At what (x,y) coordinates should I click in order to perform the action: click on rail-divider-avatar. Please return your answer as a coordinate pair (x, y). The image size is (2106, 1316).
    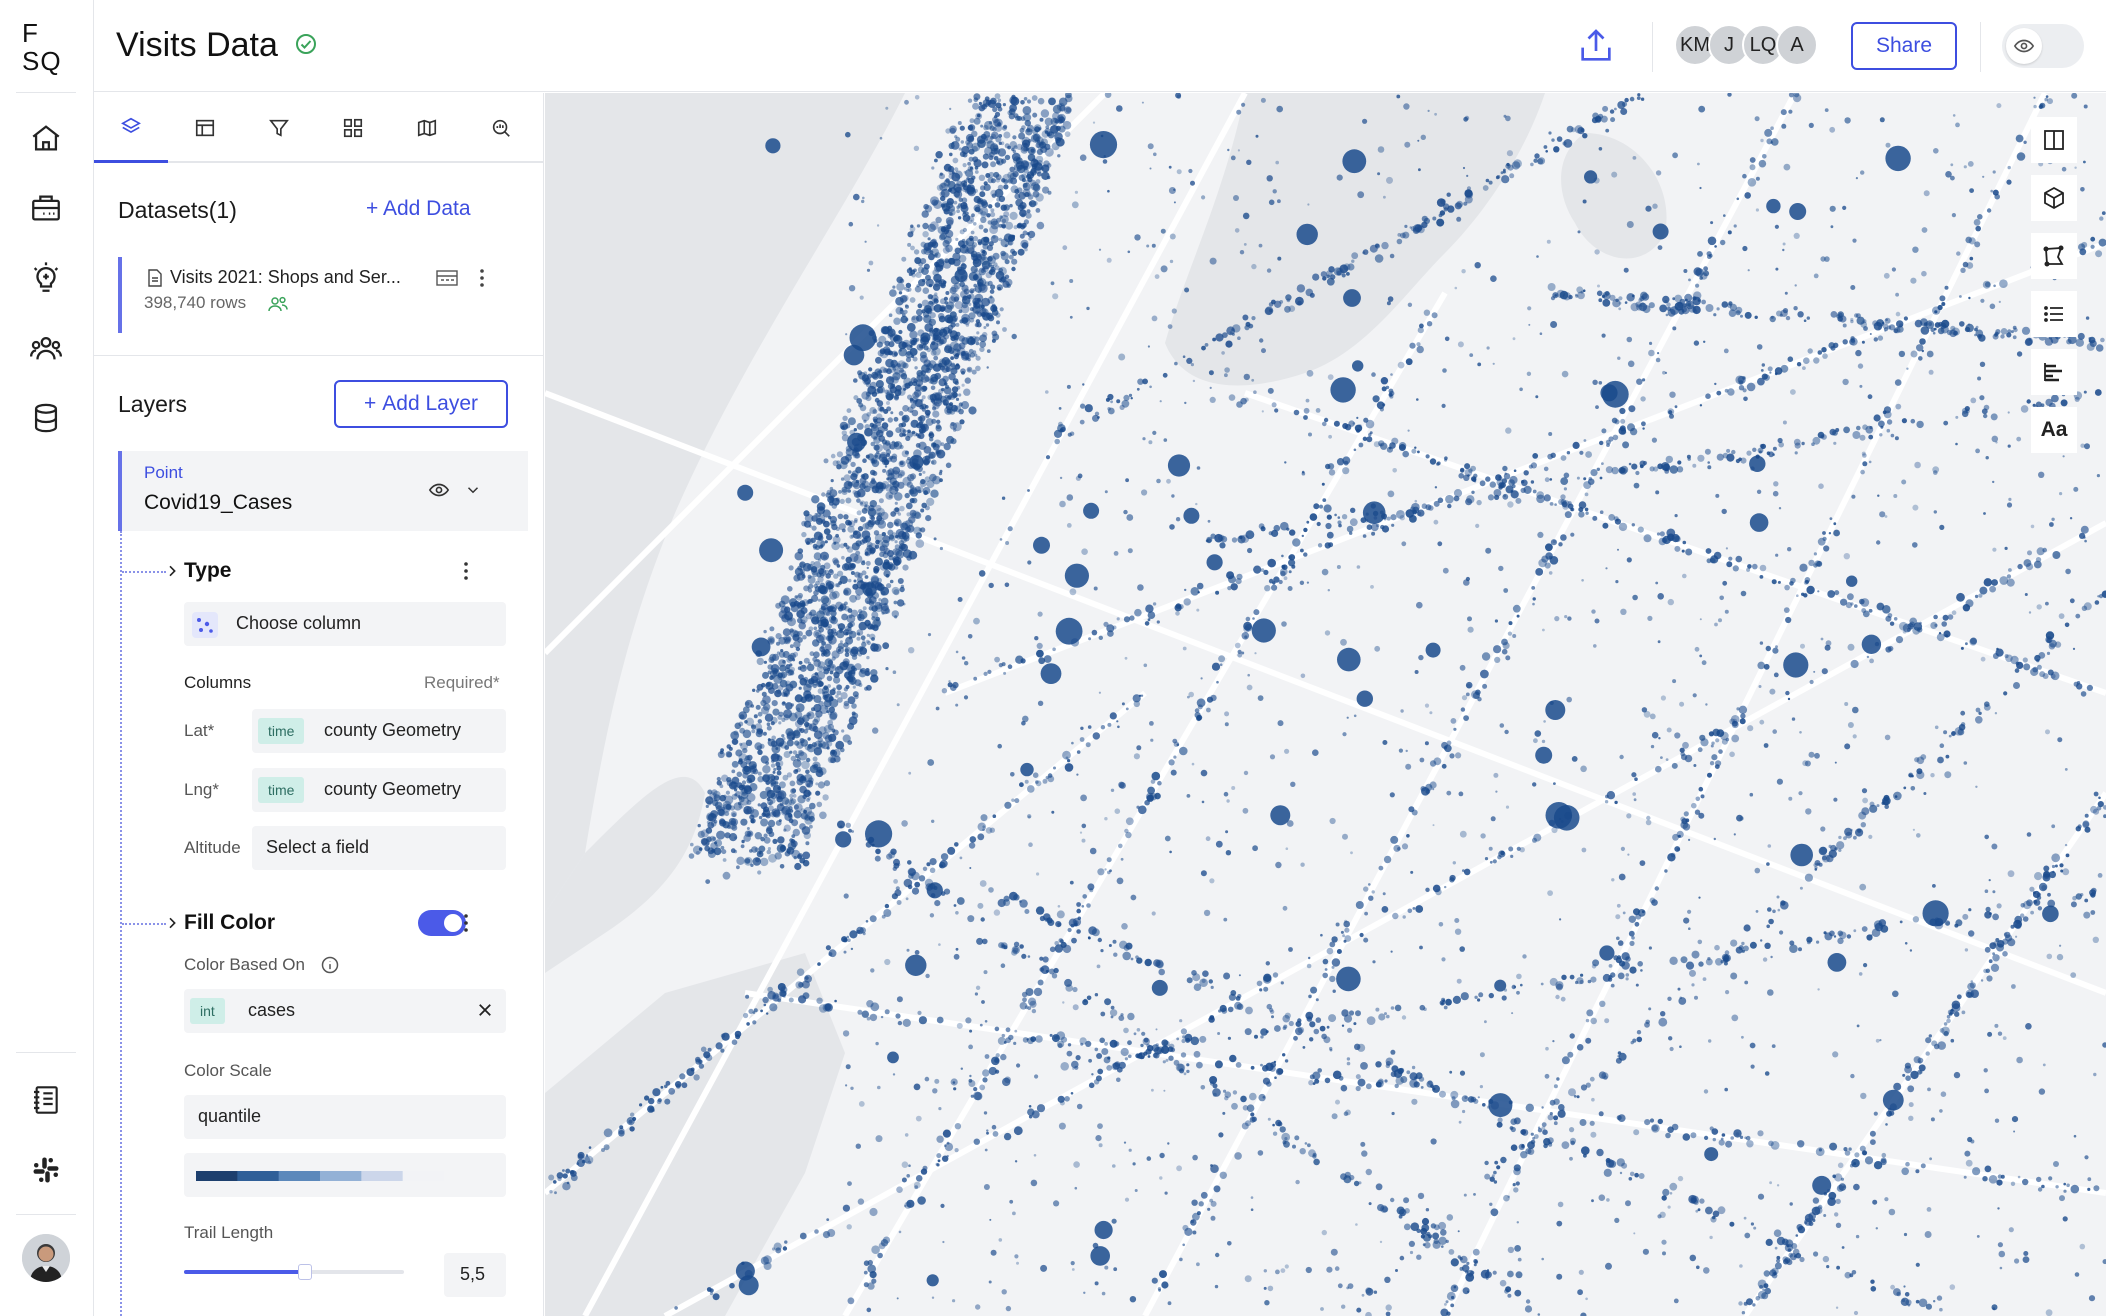
    Looking at the image, I should click on (46, 1214).